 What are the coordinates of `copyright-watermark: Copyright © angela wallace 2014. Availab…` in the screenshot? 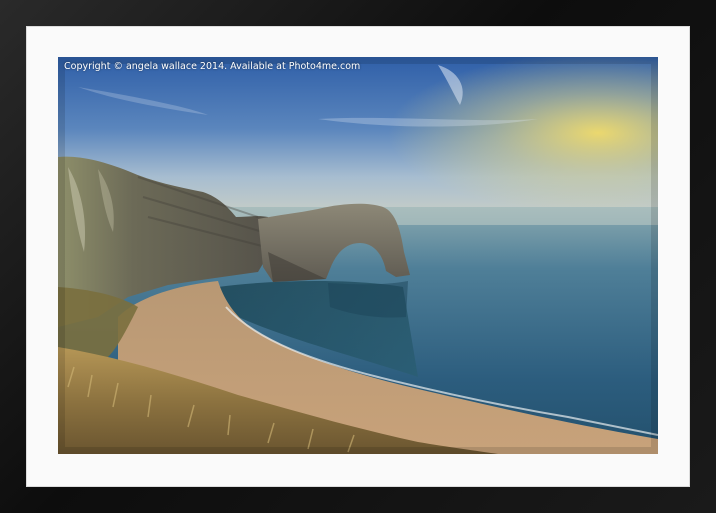 It's located at (212, 66).